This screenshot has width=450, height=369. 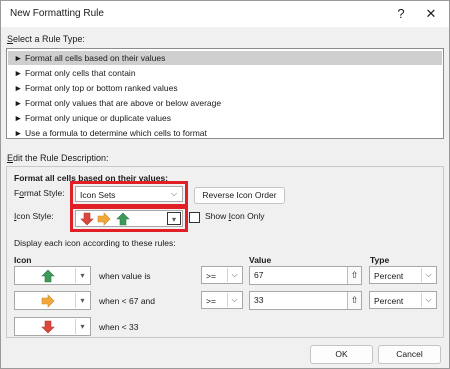 What do you see at coordinates (225, 118) in the screenshot?
I see `rule-type-item-unique-duplicate: ► Format only unique or duplicate values` at bounding box center [225, 118].